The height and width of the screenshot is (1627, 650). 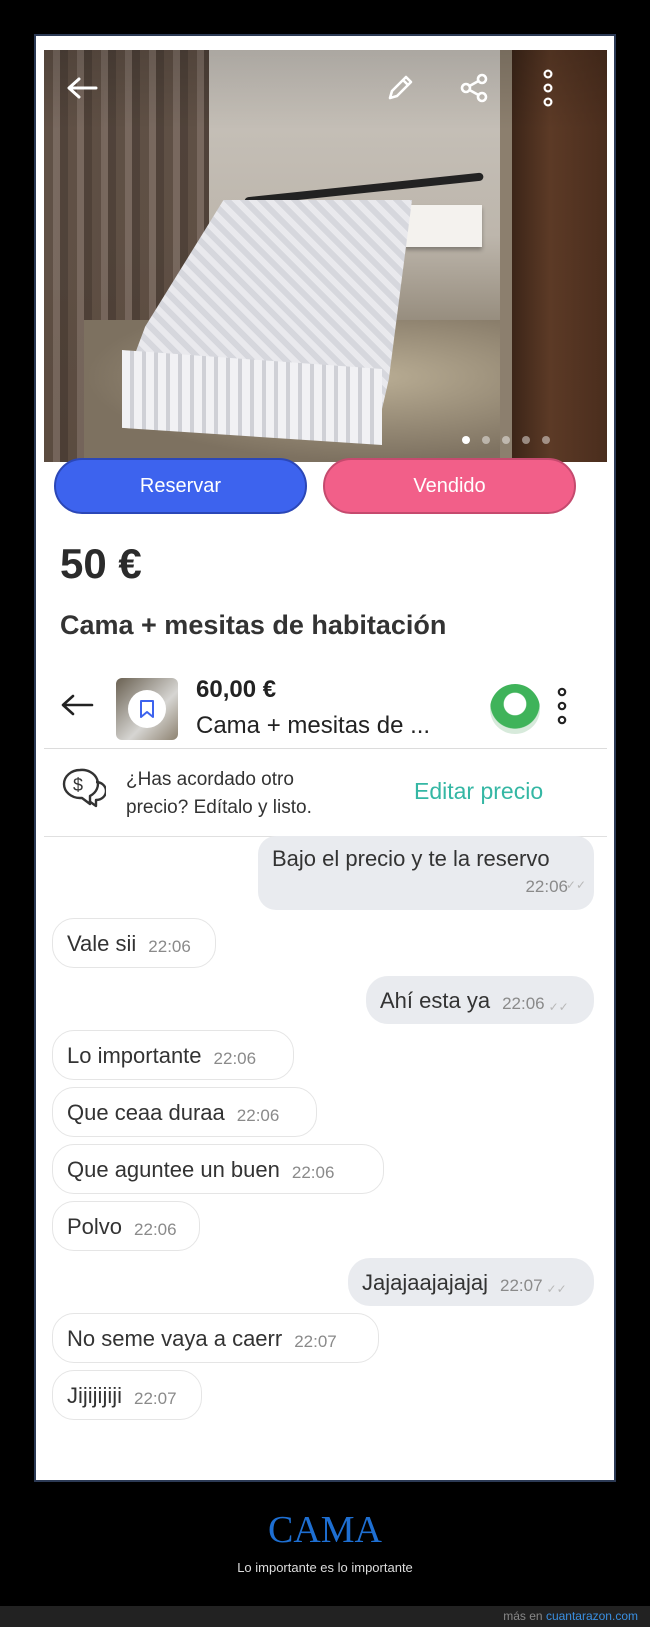 I want to click on message-text: Que aguntee un buen, so click(x=173, y=1169).